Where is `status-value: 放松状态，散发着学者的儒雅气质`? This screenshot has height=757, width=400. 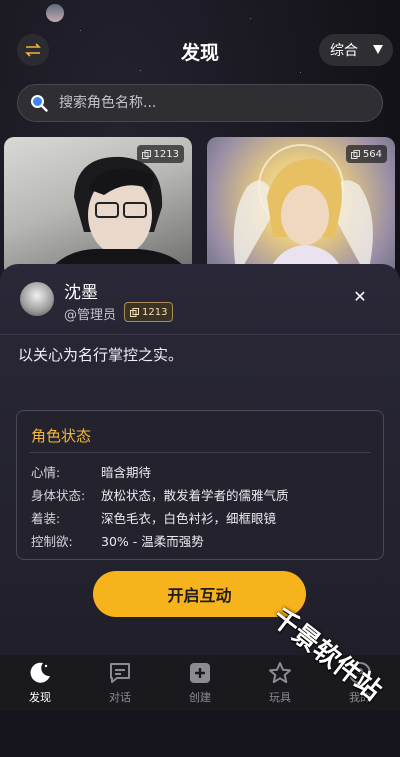 status-value: 放松状态，散发着学者的儒雅气质 is located at coordinates (195, 495).